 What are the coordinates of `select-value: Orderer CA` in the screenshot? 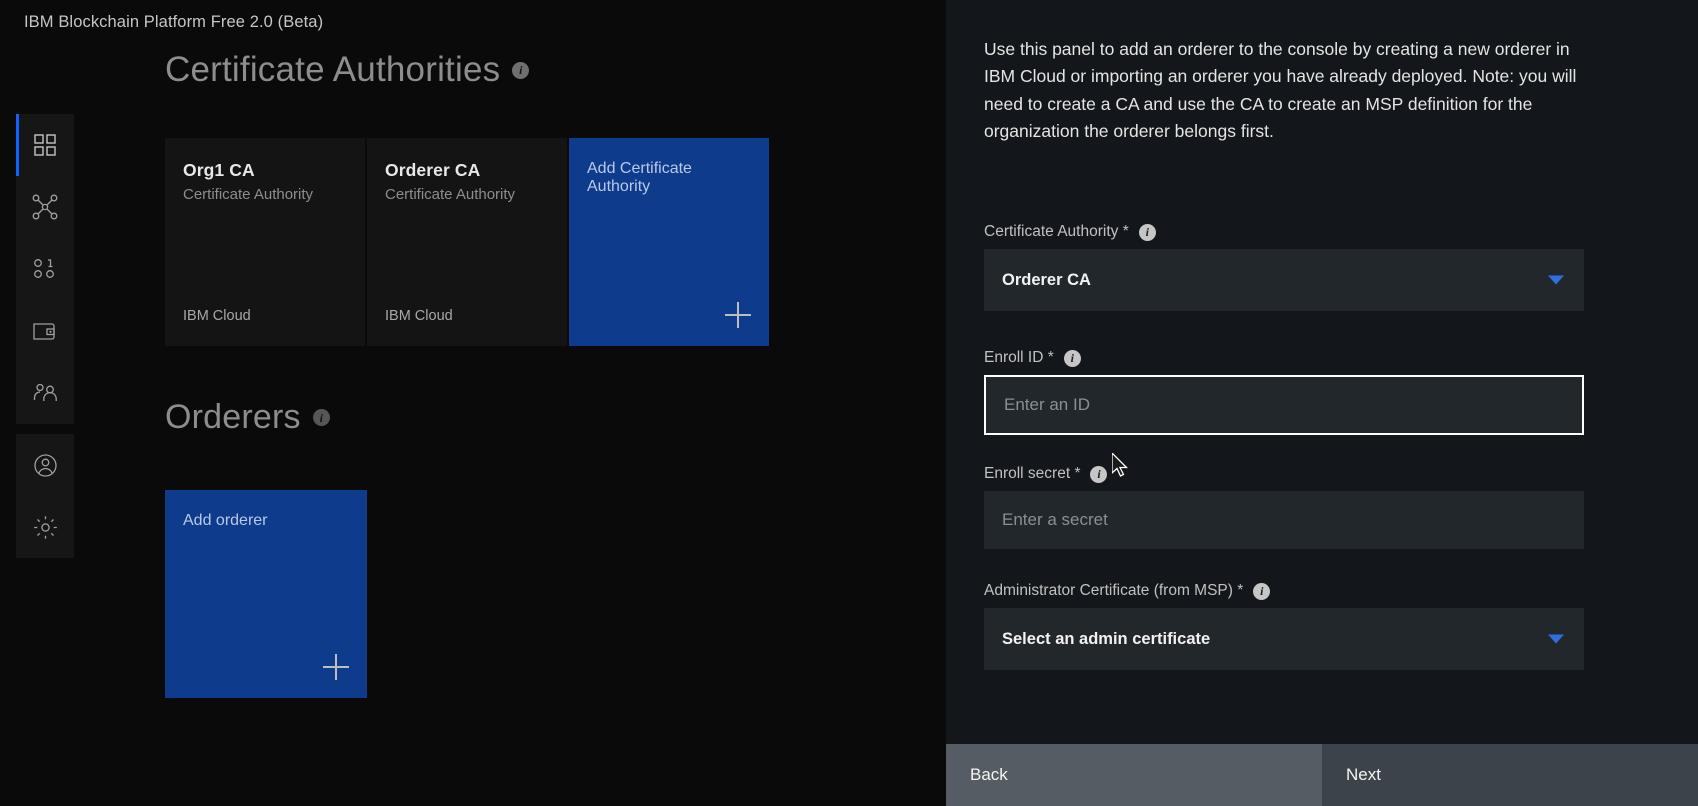 It's located at (1046, 279).